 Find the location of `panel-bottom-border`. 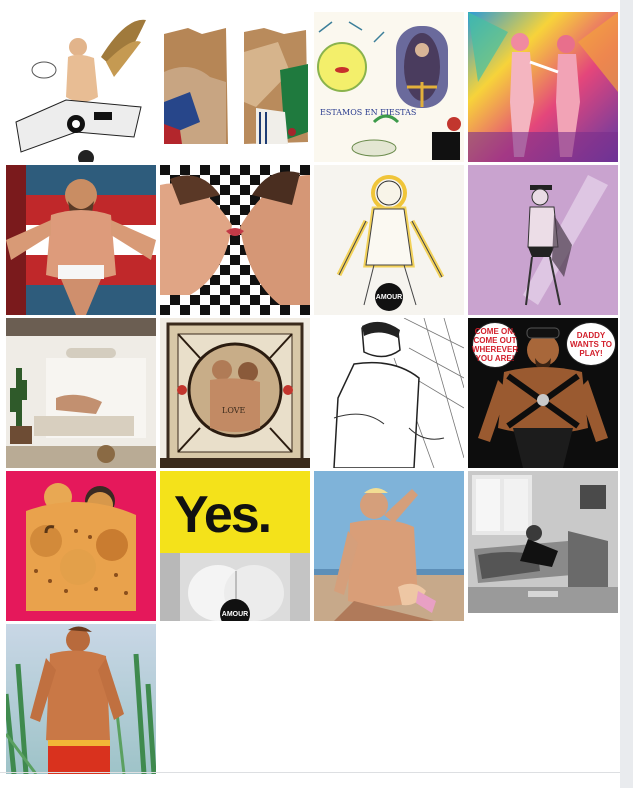

panel-bottom-border is located at coordinates (310, 772).